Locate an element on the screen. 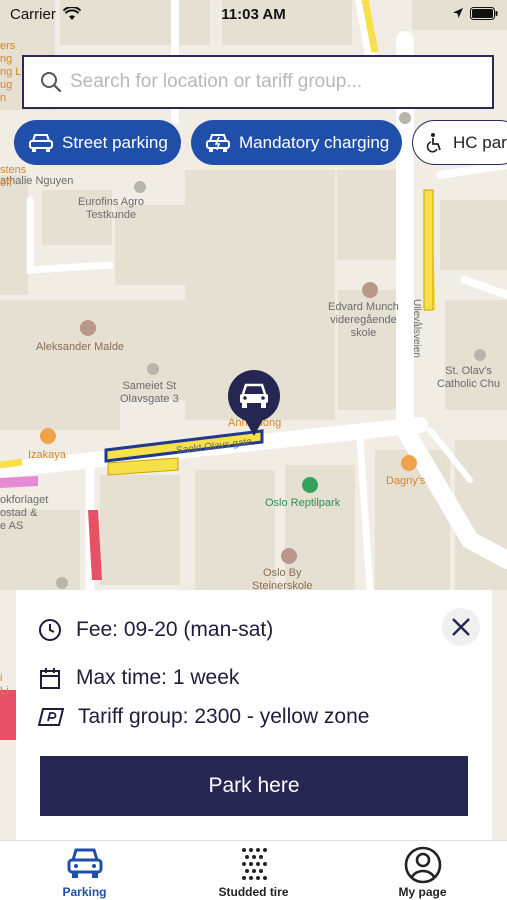 This screenshot has width=507, height=900. clock-icon is located at coordinates (50, 630).